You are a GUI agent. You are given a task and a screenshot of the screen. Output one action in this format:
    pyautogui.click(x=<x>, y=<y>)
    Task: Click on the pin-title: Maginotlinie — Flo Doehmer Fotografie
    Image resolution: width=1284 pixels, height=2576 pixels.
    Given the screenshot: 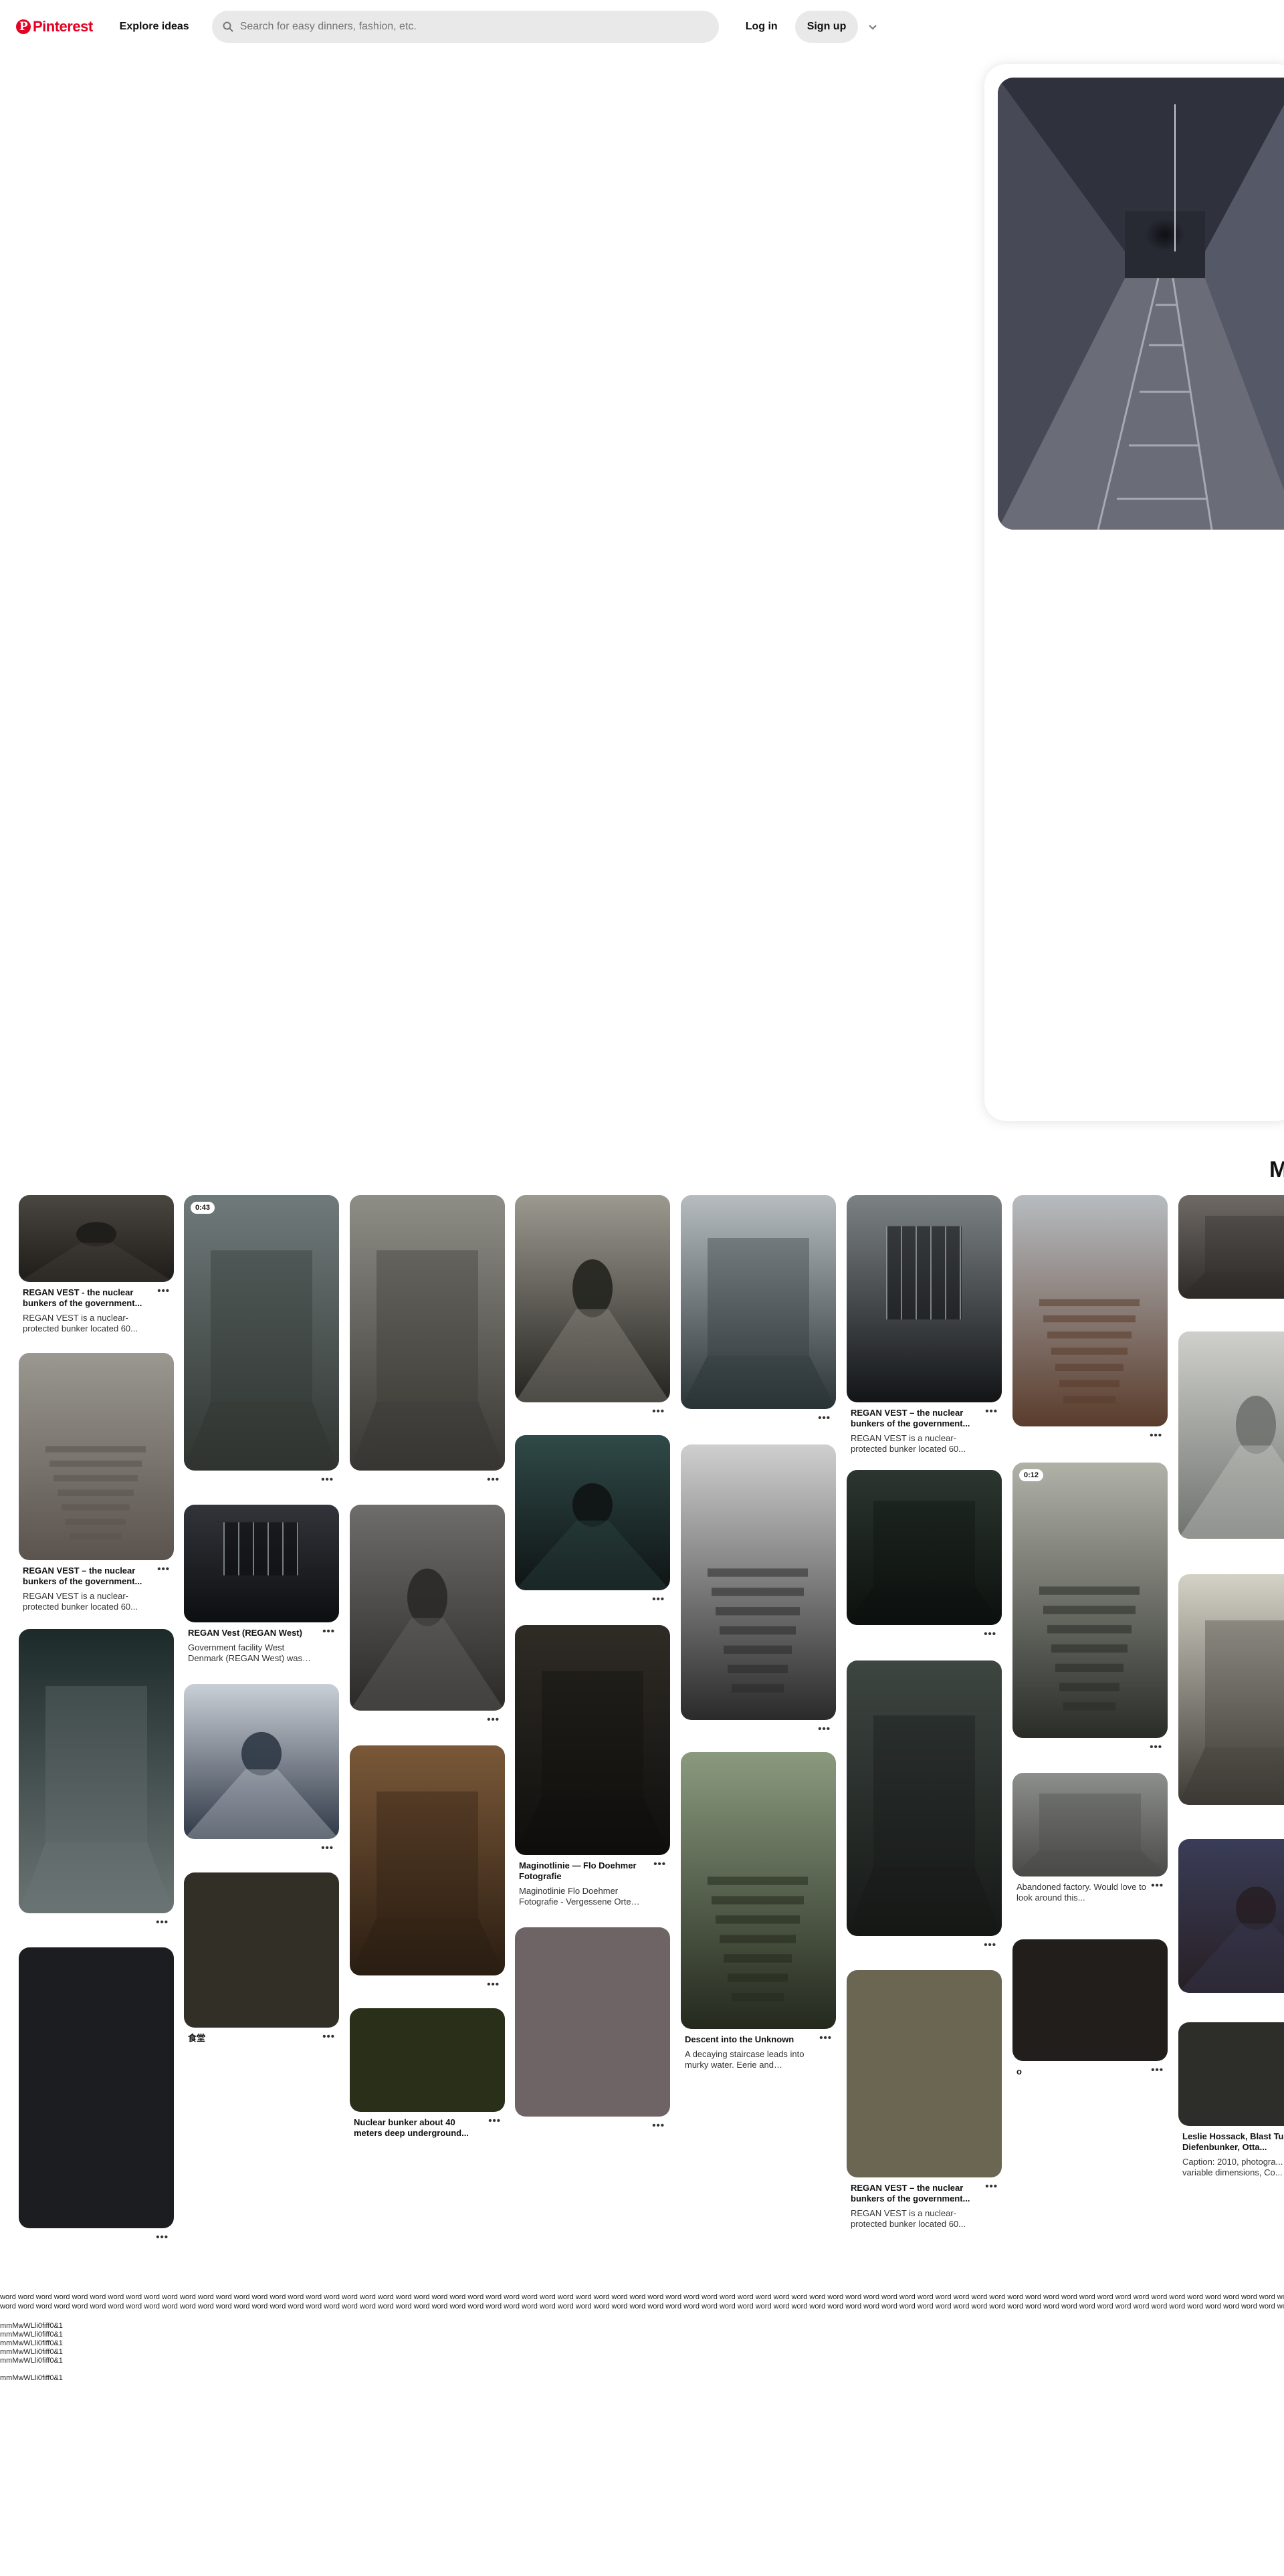 What is the action you would take?
    pyautogui.click(x=584, y=1871)
    